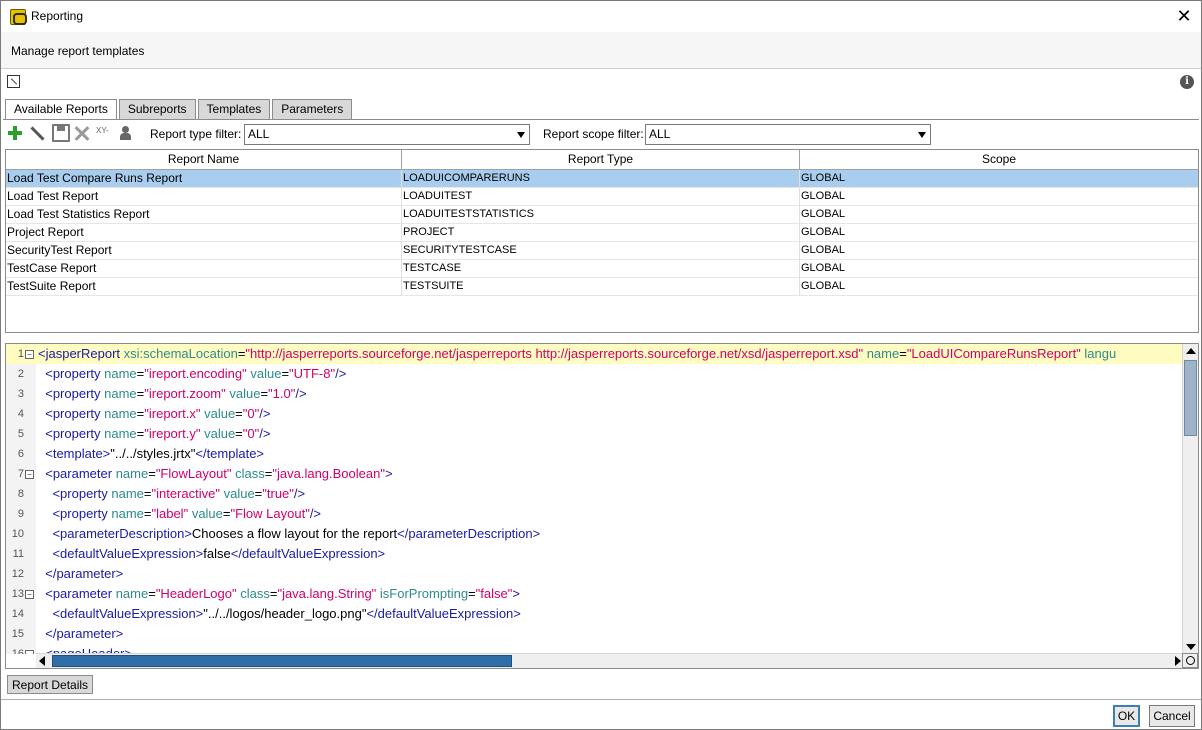 This screenshot has height=730, width=1202. I want to click on code-token: />, so click(315, 513).